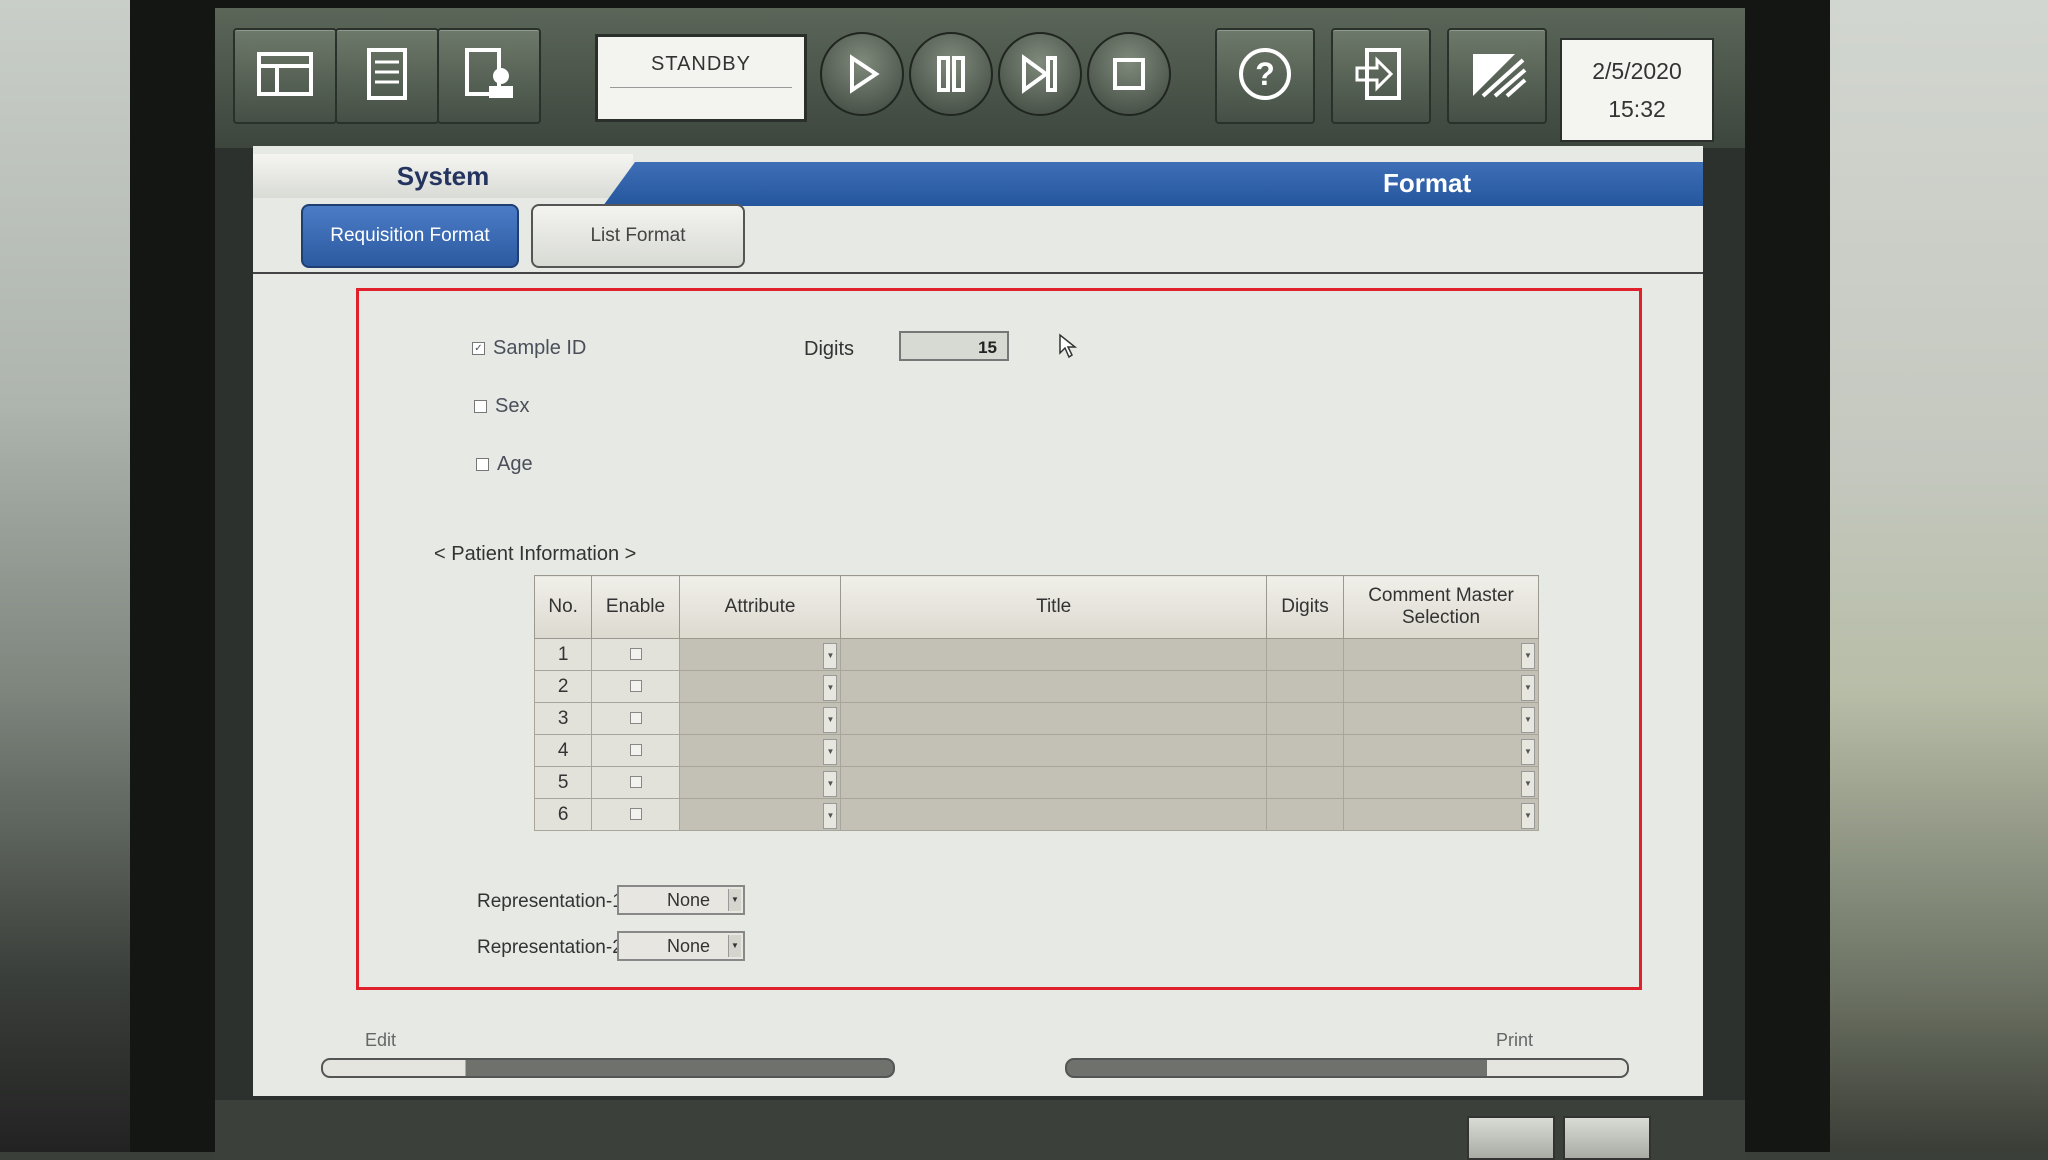  I want to click on pause-icon, so click(951, 74).